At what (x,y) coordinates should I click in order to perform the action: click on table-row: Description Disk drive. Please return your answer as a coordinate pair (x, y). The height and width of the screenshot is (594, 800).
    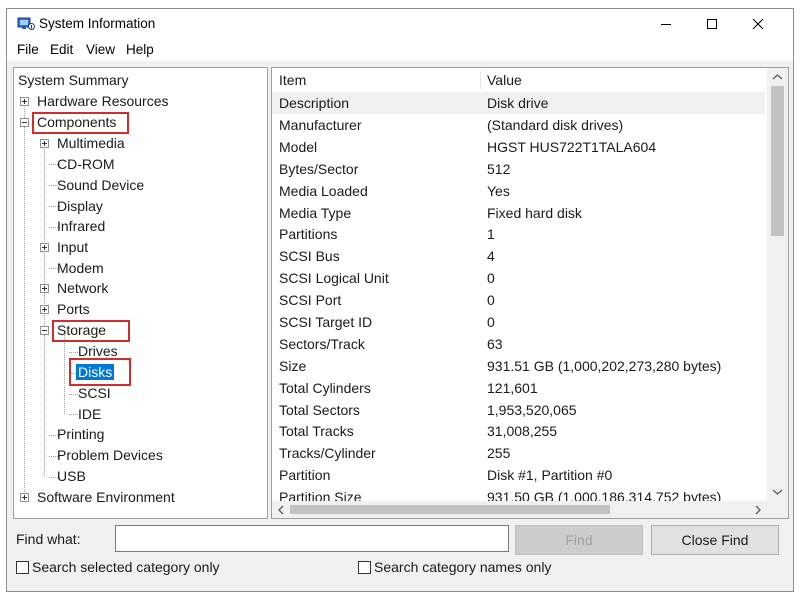
    Looking at the image, I should click on (518, 103).